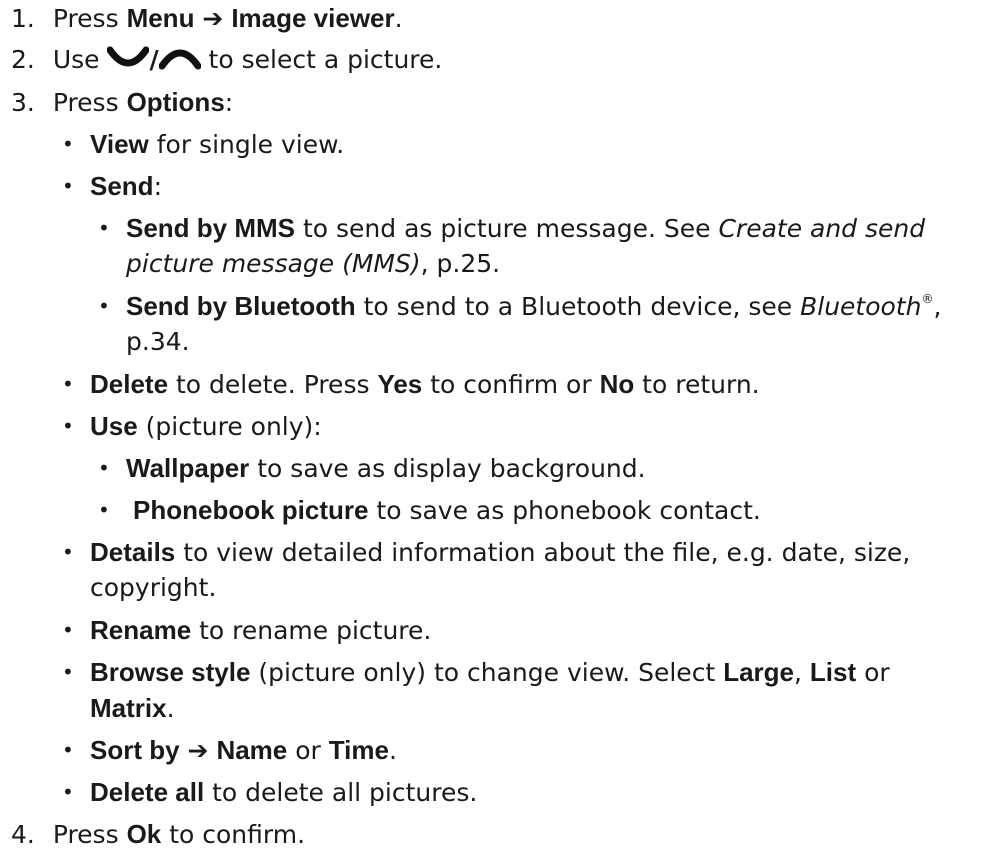 The image size is (981, 853). What do you see at coordinates (269, 792) in the screenshot?
I see `option-delete-all: • Delete all to delete all pictures.` at bounding box center [269, 792].